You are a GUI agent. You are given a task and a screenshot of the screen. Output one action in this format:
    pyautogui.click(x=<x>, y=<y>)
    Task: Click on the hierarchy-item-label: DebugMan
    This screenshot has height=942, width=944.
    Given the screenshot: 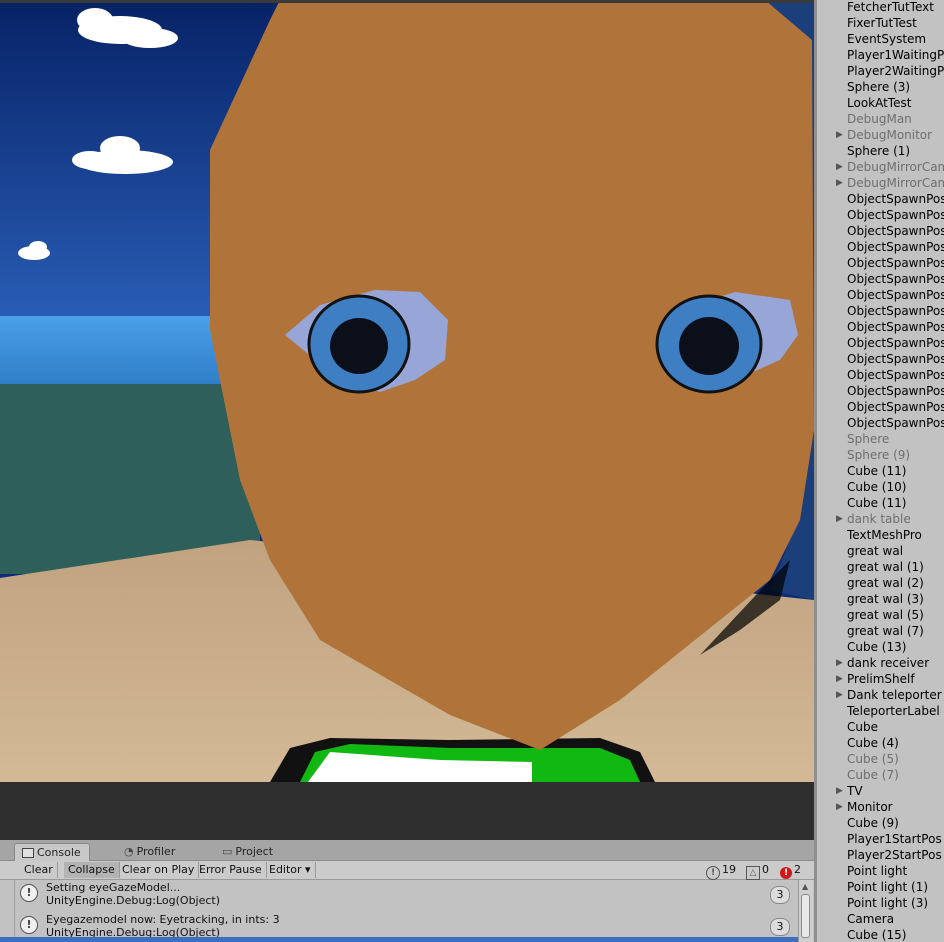 What is the action you would take?
    pyautogui.click(x=879, y=119)
    